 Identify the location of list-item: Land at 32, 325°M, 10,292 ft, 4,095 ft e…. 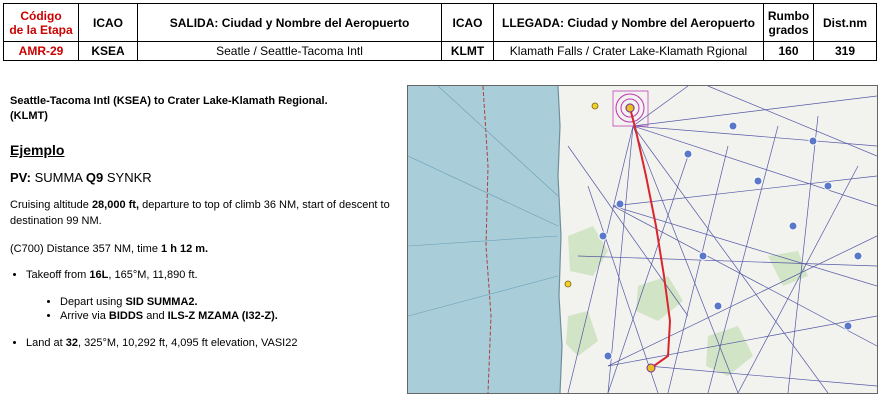
(210, 343).